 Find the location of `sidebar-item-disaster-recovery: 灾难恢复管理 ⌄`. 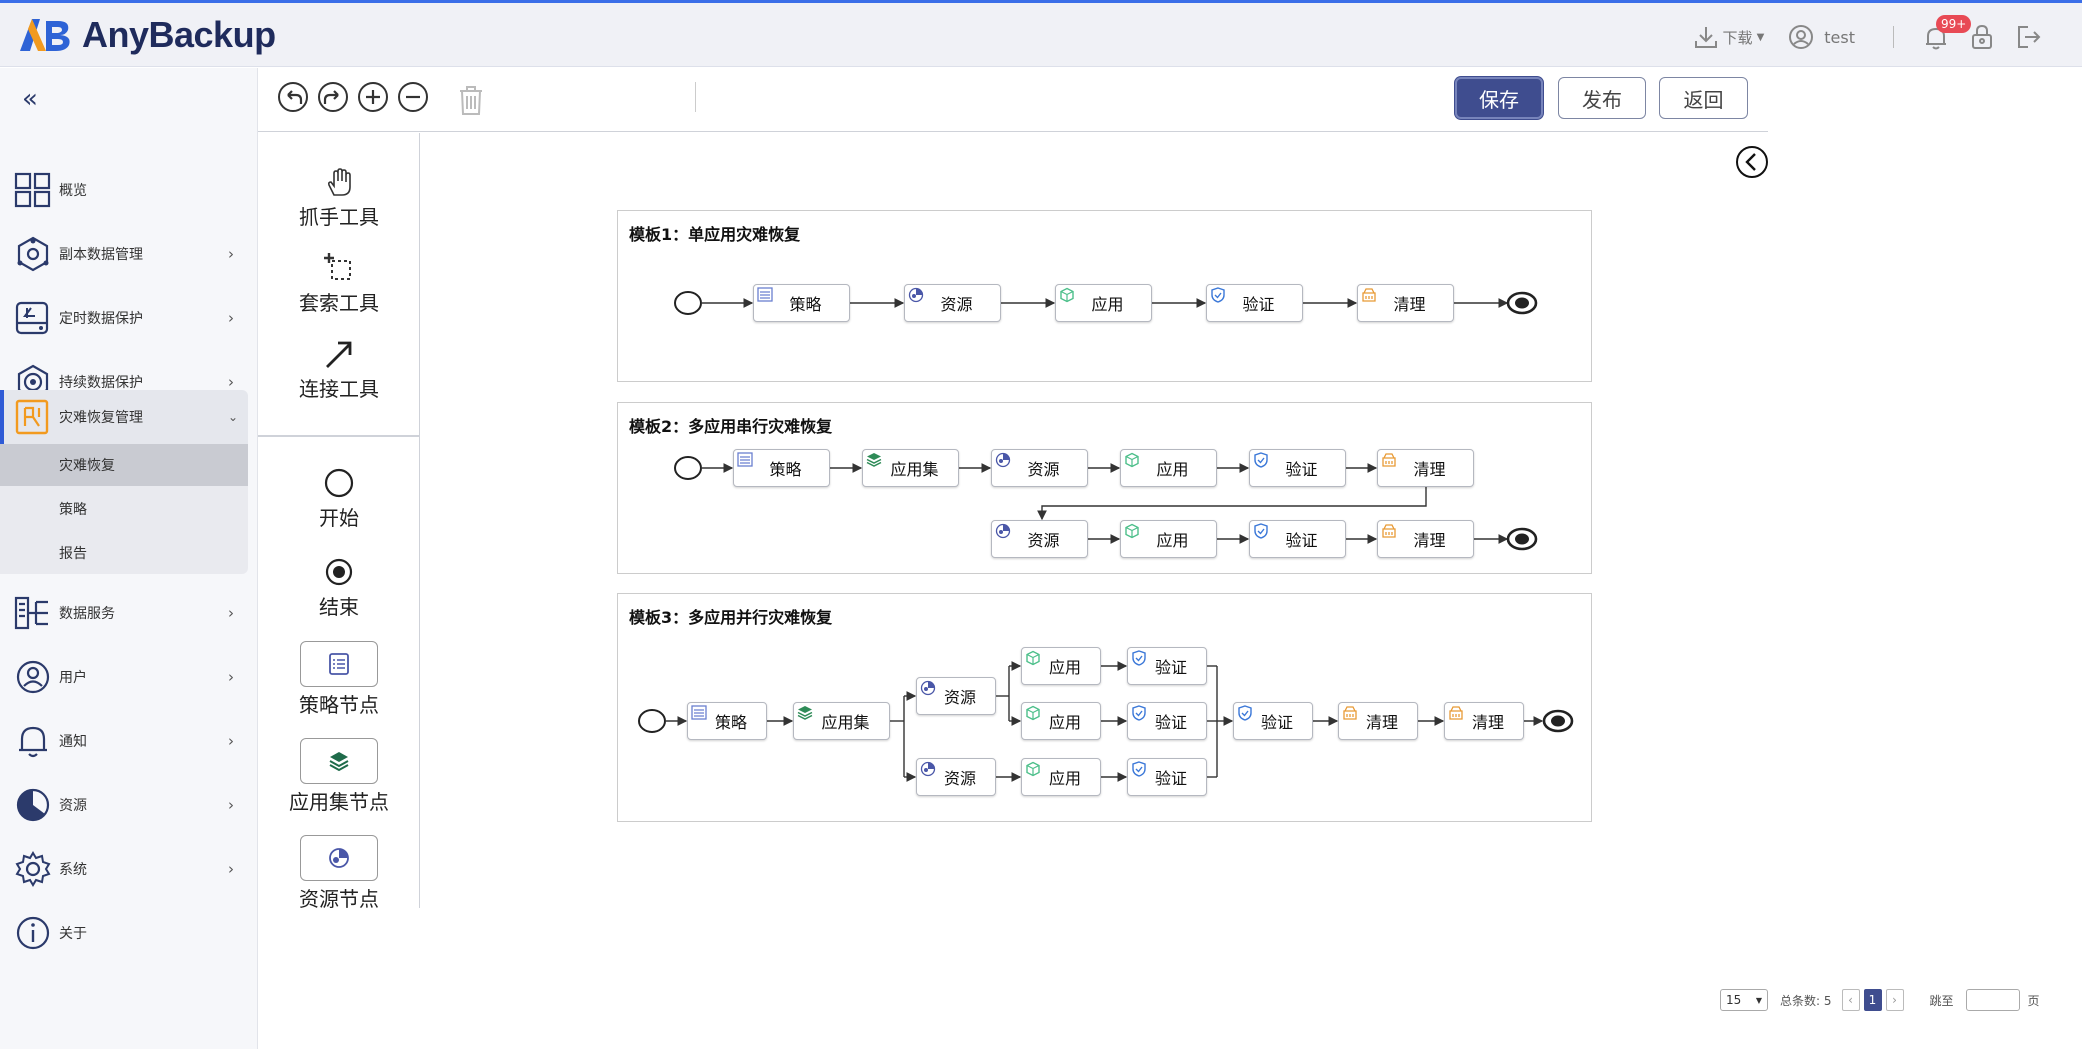

sidebar-item-disaster-recovery: 灾难恢复管理 ⌄ is located at coordinates (124, 417).